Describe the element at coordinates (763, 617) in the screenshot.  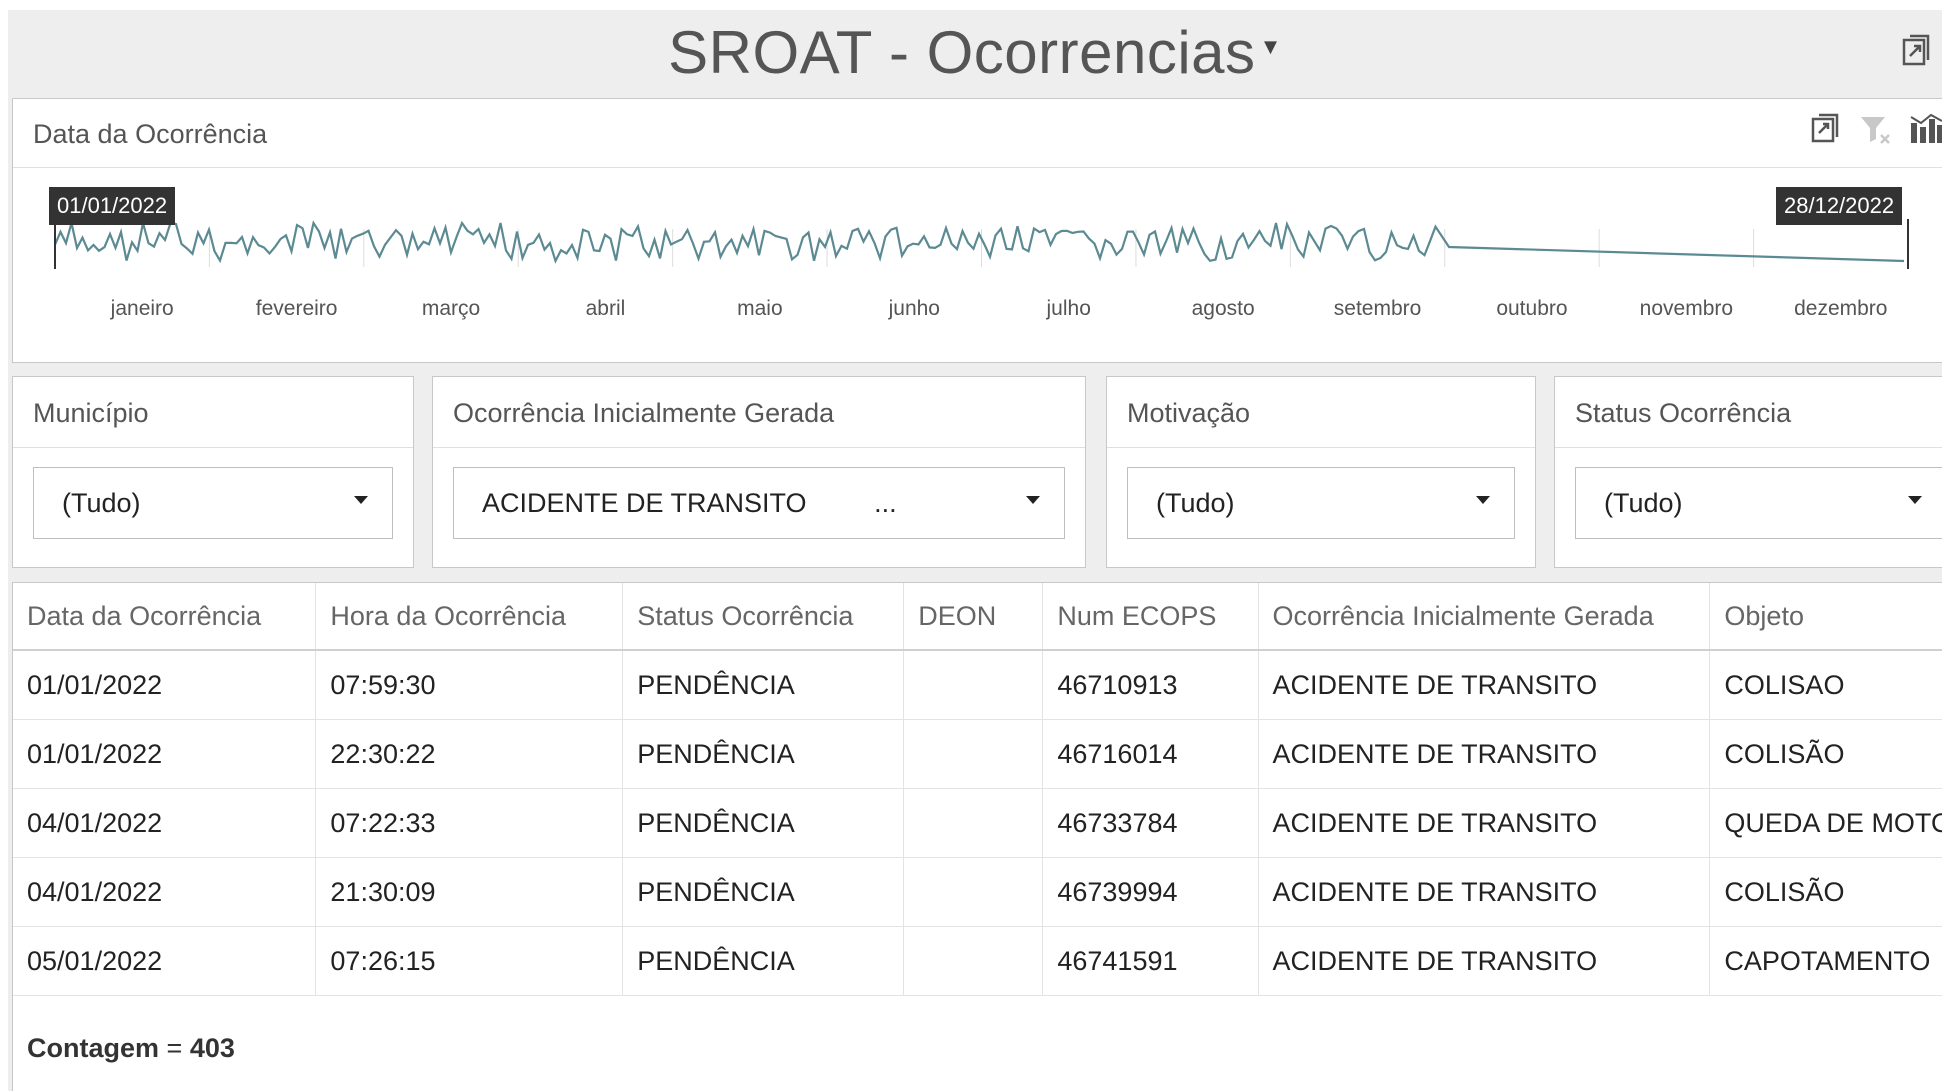
I see `column-header: Status Ocorrência` at that location.